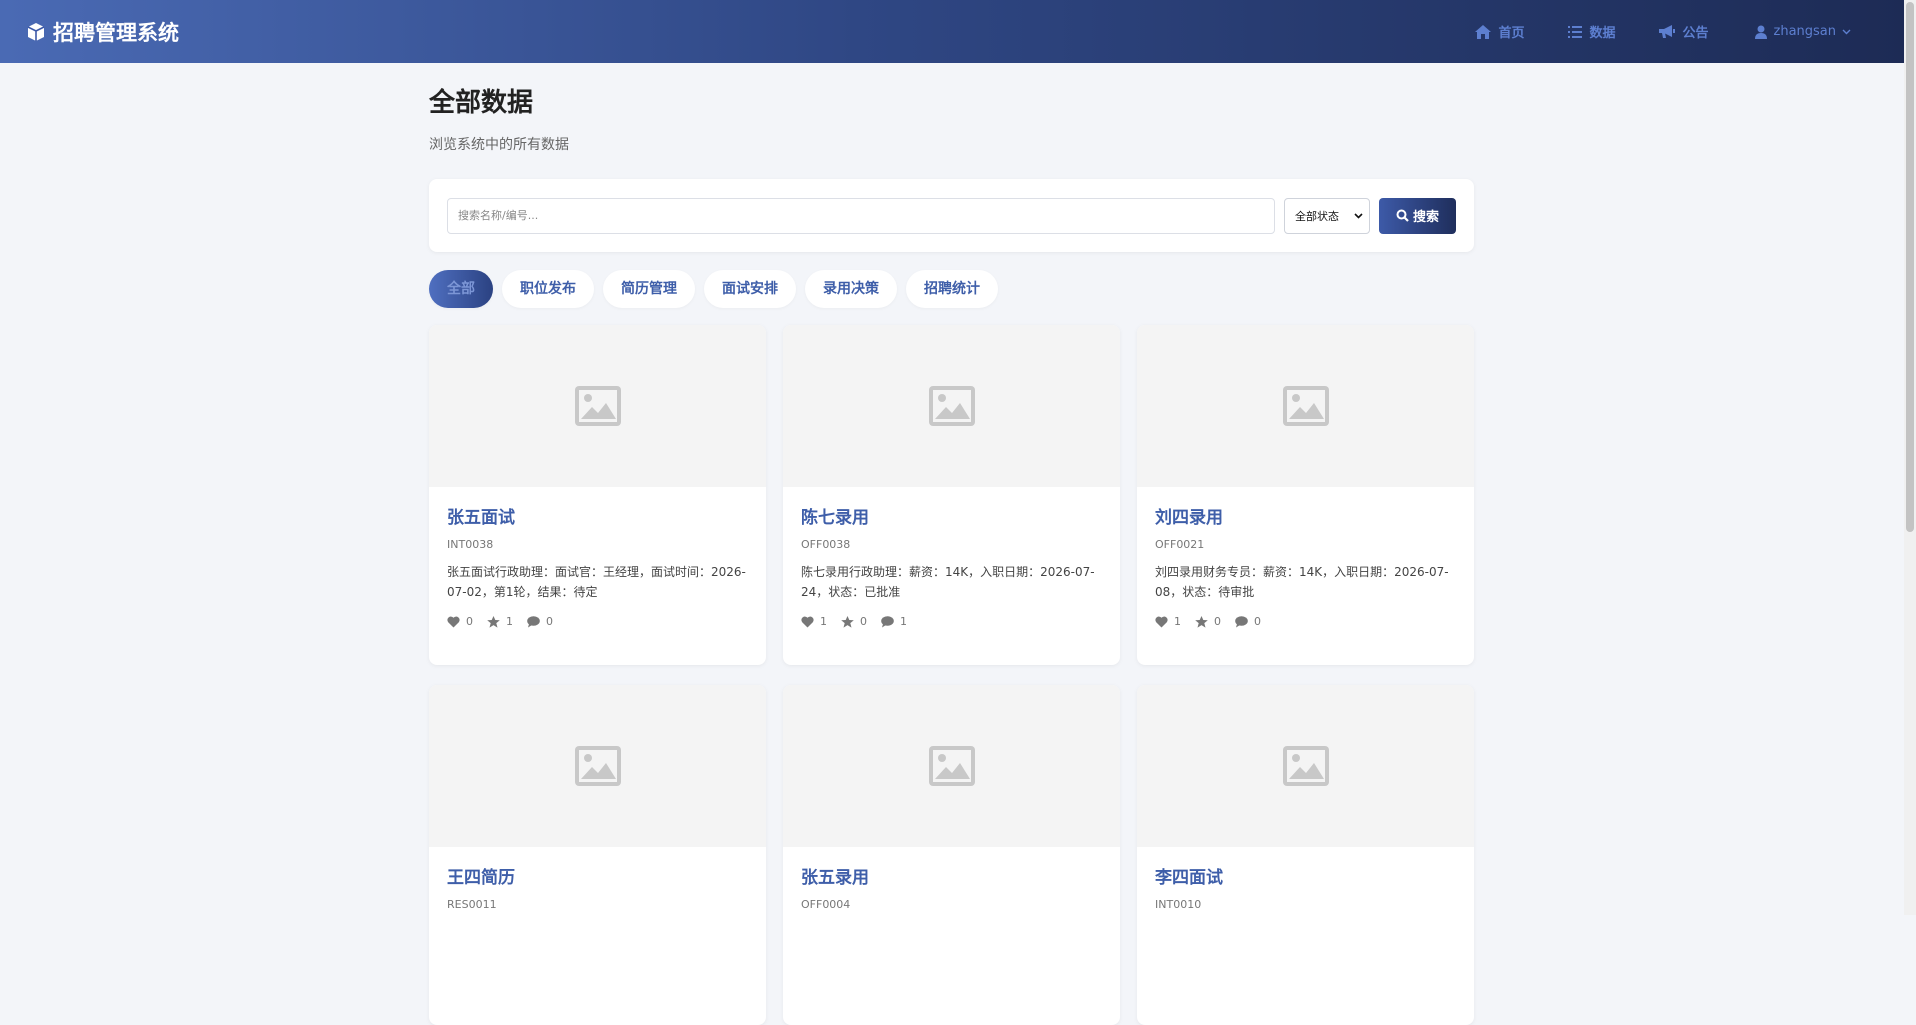  I want to click on card-title: 张五录用, so click(951, 878).